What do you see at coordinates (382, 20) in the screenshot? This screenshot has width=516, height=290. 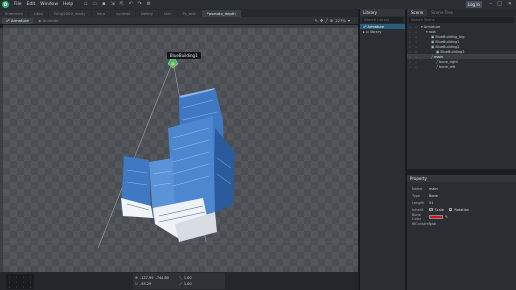 I see `library-search-input: Search Library` at bounding box center [382, 20].